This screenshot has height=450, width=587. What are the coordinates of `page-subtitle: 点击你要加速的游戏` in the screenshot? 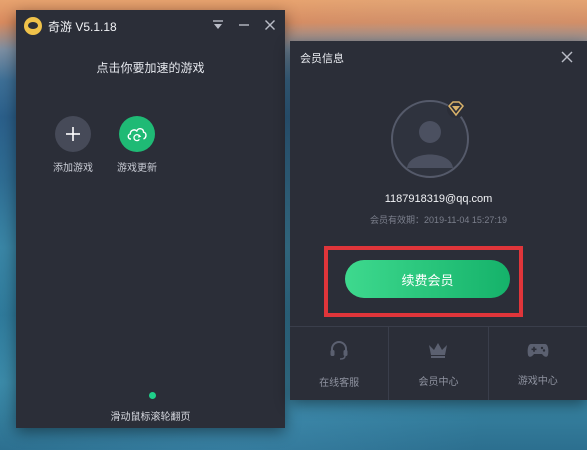 It's located at (150, 68).